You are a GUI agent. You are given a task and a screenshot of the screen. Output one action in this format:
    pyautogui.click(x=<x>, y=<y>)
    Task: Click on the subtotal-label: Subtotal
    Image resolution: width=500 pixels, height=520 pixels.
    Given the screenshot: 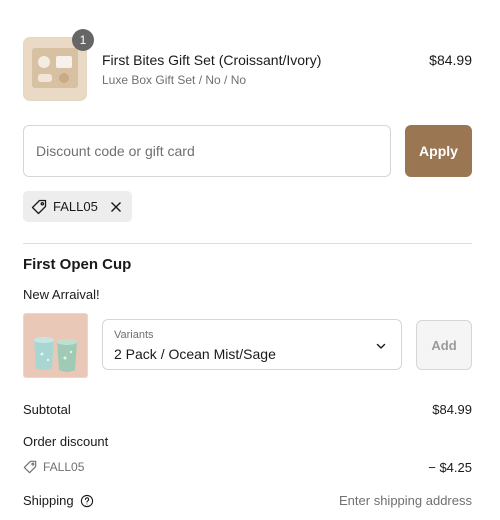 What is the action you would take?
    pyautogui.click(x=47, y=409)
    